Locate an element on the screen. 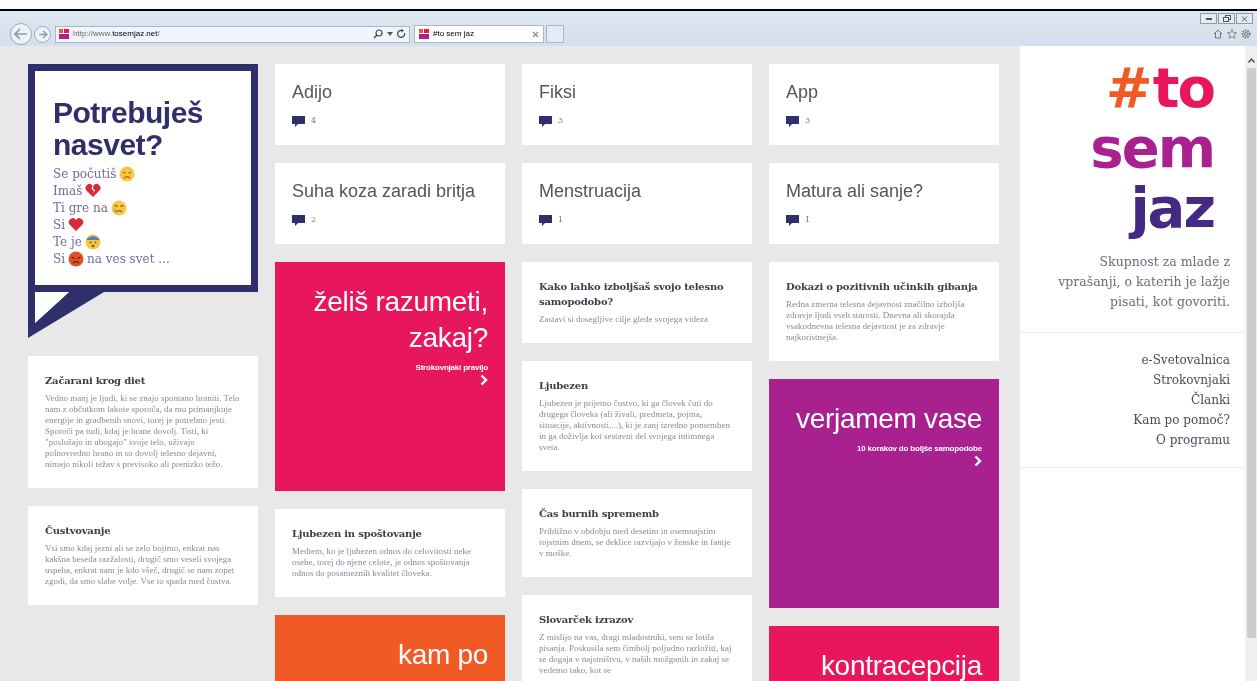 This screenshot has width=1257, height=681. article-title: Dokazi o pozitivnih učinkih gibanja is located at coordinates (882, 287).